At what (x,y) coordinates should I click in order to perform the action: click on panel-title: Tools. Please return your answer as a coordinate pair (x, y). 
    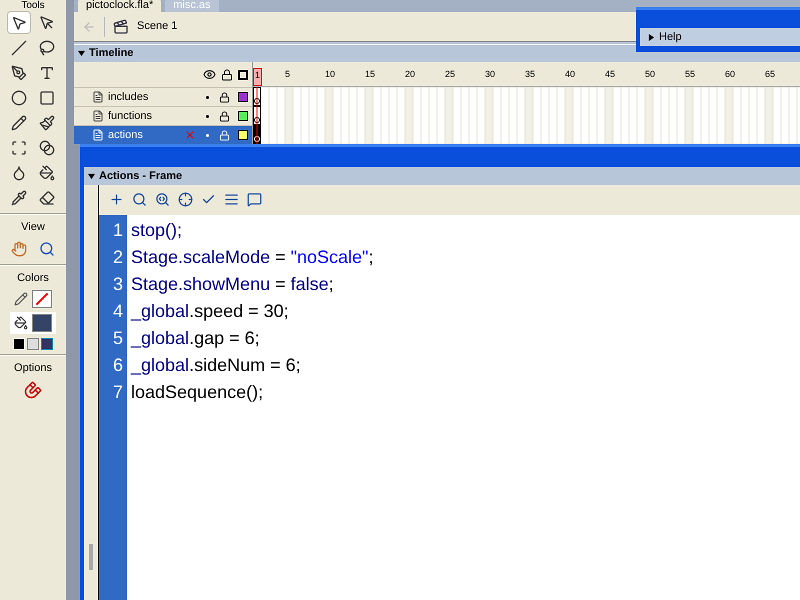
    Looking at the image, I should click on (33, 5).